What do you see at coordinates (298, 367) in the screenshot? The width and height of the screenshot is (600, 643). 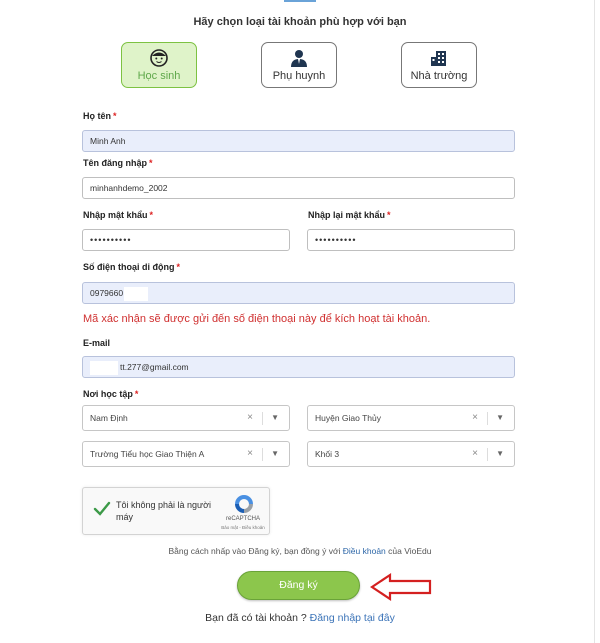 I see `email-field: tt.277@gmail.com` at bounding box center [298, 367].